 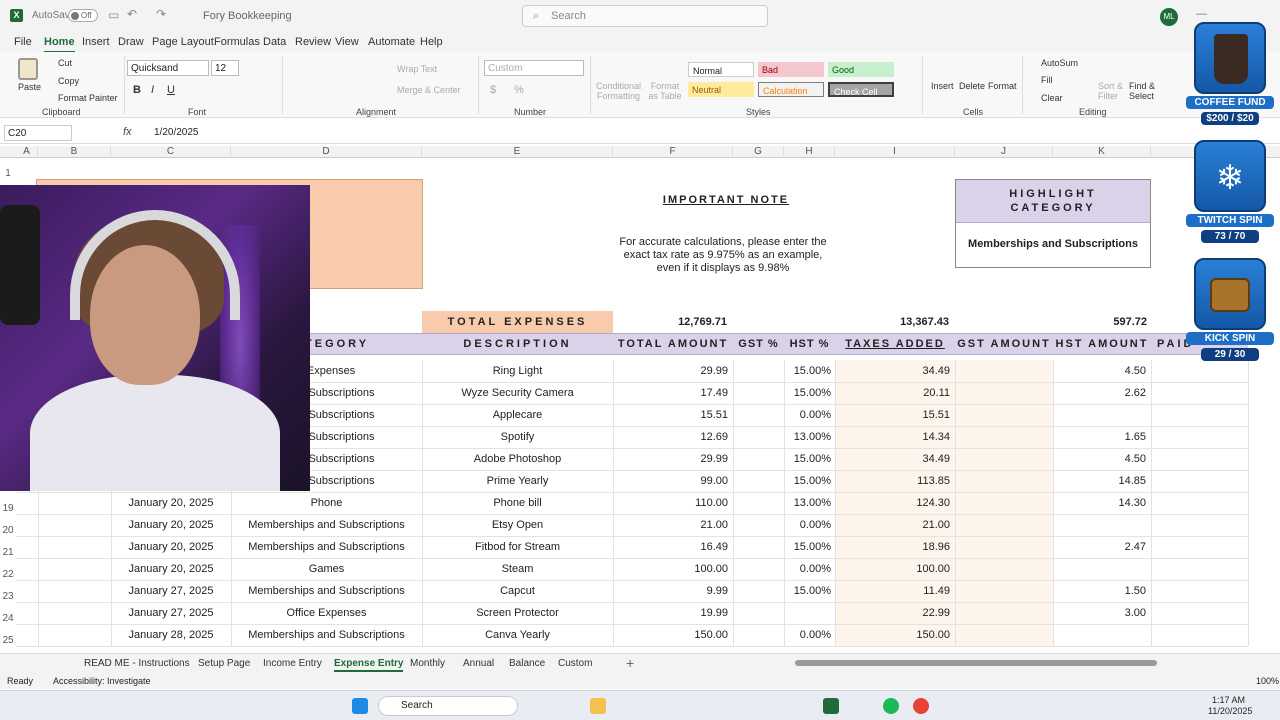 What do you see at coordinates (326, 569) in the screenshot?
I see `cell-category: Games` at bounding box center [326, 569].